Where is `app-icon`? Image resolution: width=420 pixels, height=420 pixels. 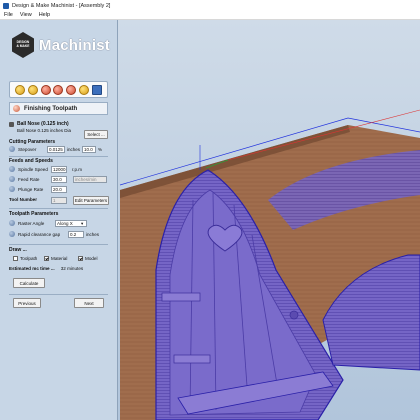
app-icon is located at coordinates (6, 5).